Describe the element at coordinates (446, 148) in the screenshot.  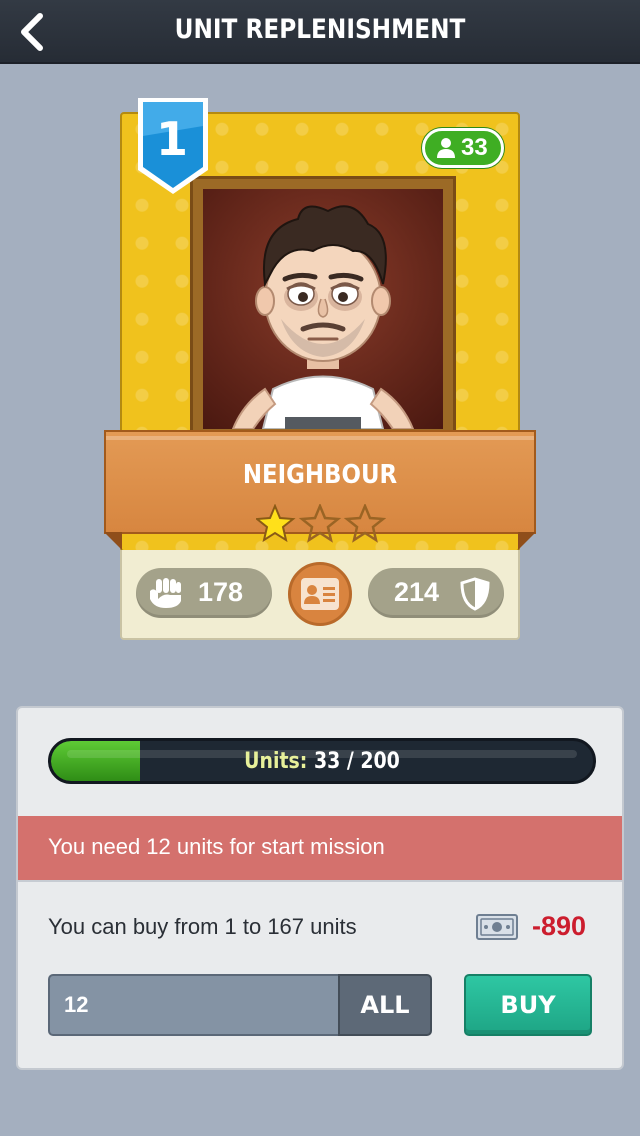
I see `person-icon` at that location.